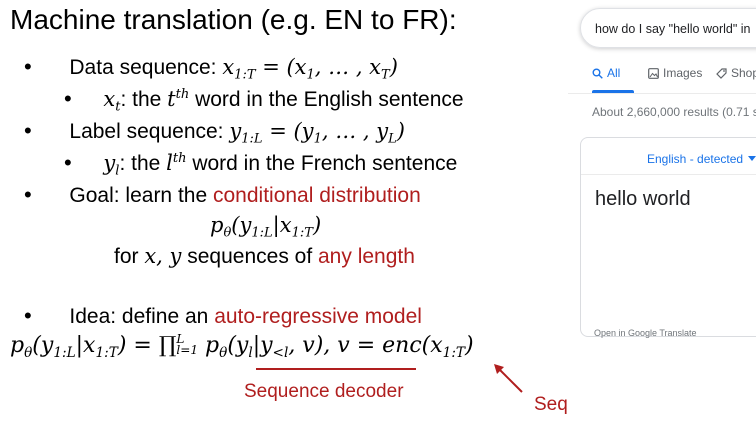 Image resolution: width=756 pixels, height=430 pixels. What do you see at coordinates (233, 19) in the screenshot?
I see `slide-title: Machine translation (e.g. EN to FR):` at bounding box center [233, 19].